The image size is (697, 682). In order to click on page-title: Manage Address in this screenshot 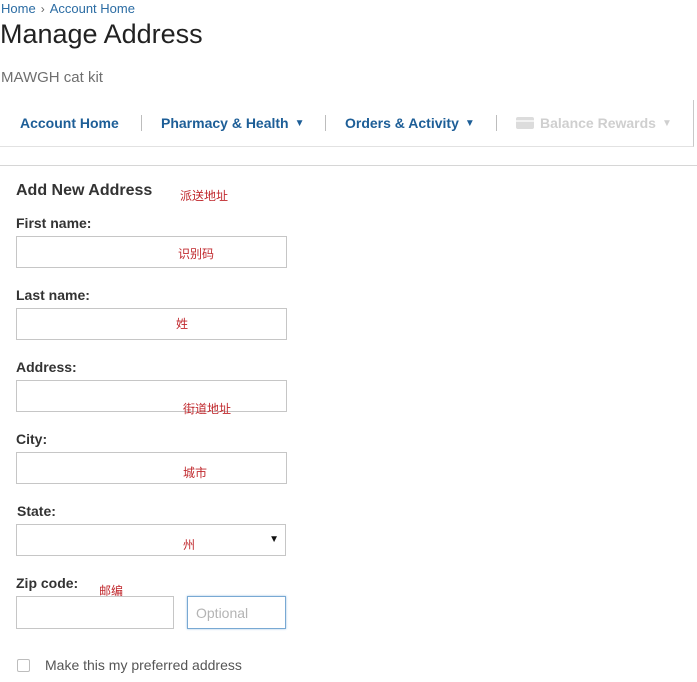, I will do `click(101, 34)`.